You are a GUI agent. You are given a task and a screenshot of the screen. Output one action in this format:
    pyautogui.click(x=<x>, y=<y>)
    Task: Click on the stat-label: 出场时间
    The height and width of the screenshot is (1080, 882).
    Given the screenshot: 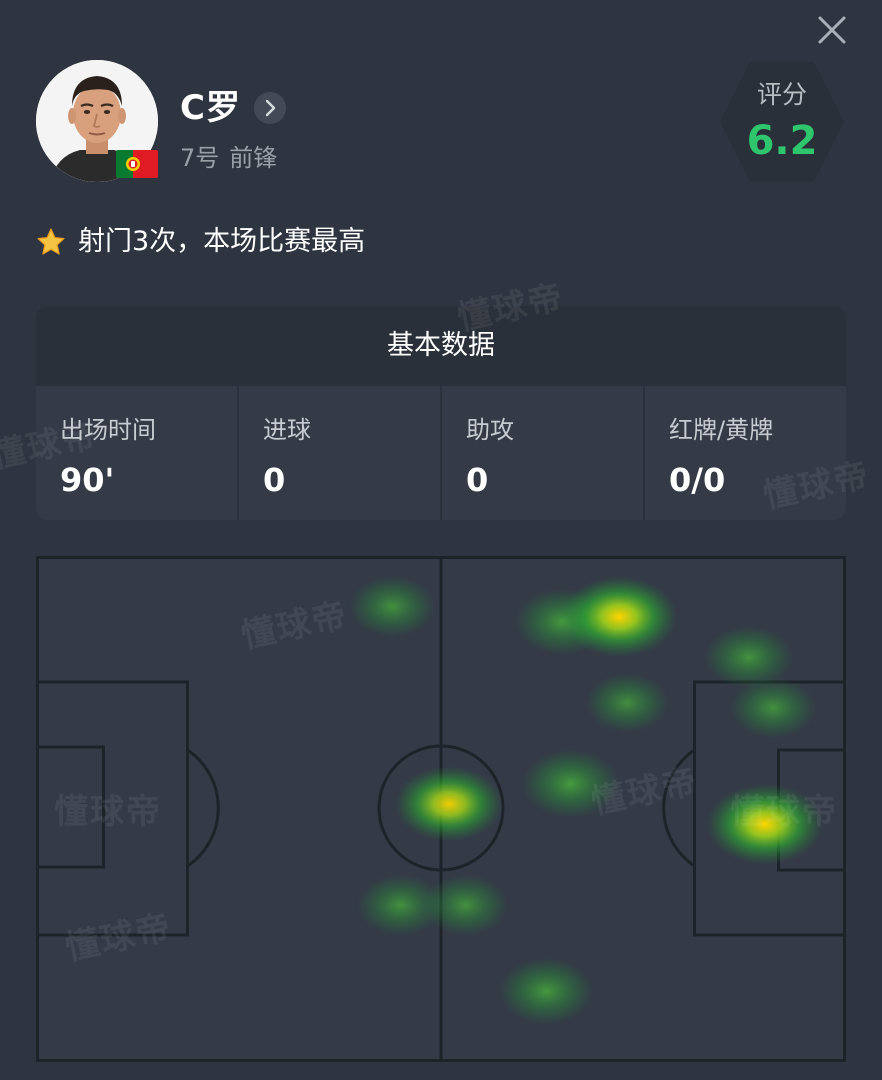 What is the action you would take?
    pyautogui.click(x=108, y=430)
    